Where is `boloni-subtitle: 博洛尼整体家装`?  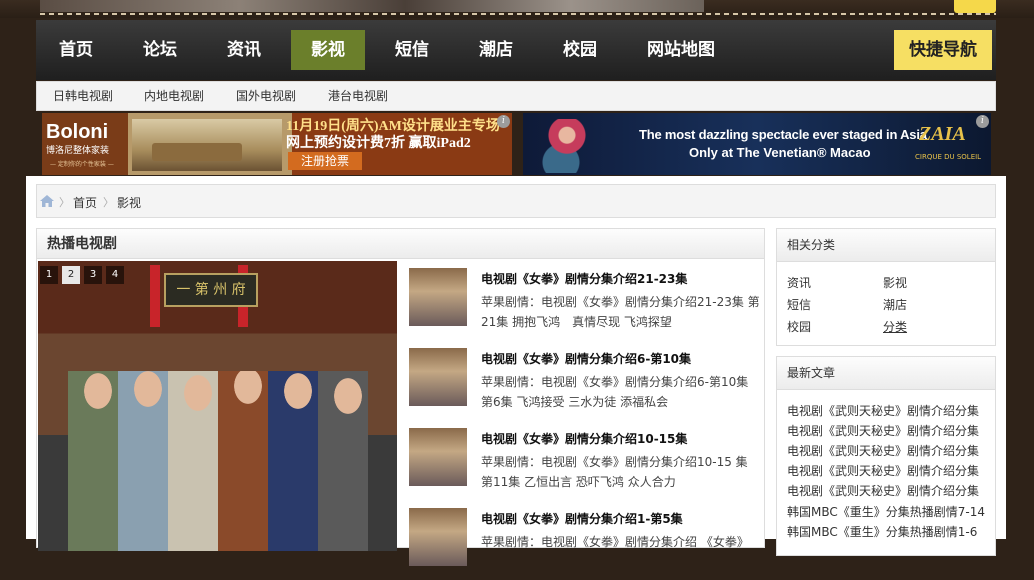 boloni-subtitle: 博洛尼整体家装 is located at coordinates (78, 151).